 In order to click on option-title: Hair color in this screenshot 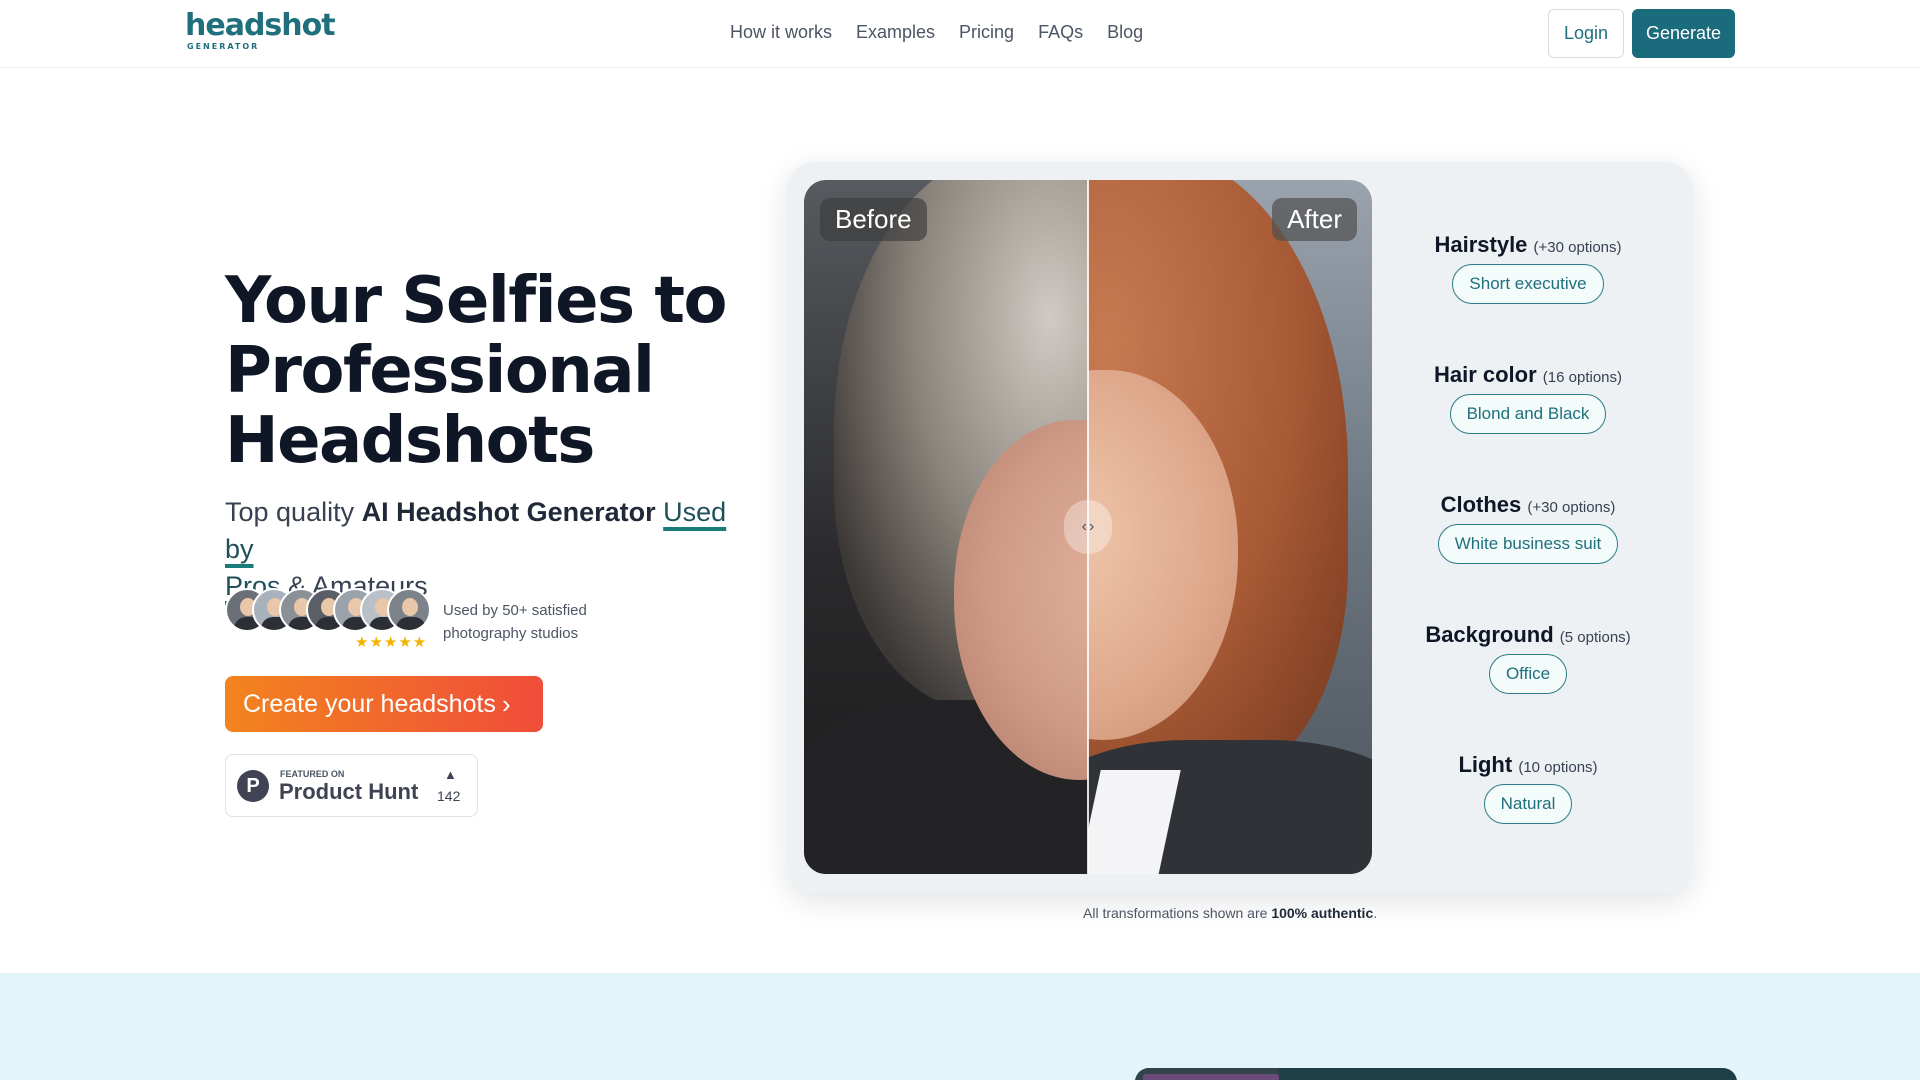, I will do `click(1485, 374)`.